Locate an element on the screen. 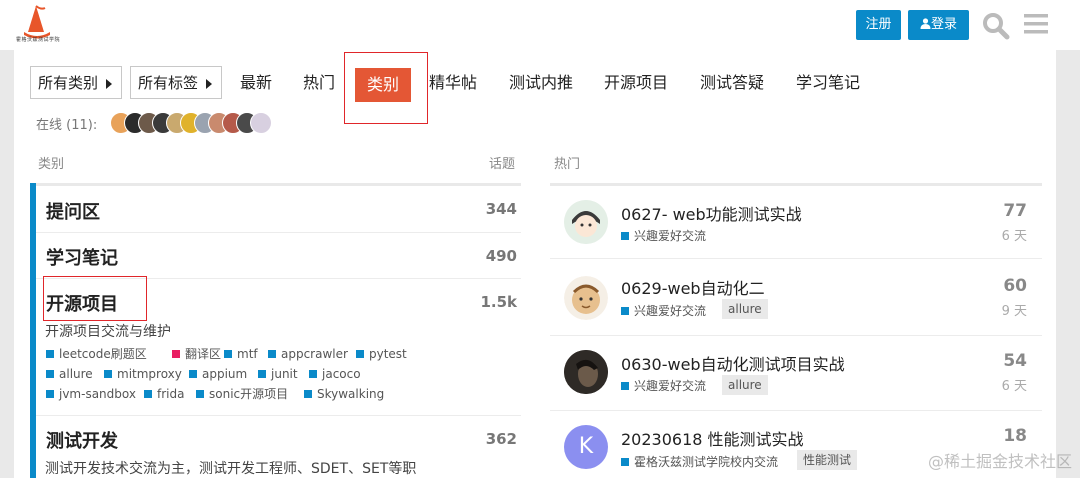 The image size is (1080, 478). subcategory-link: pytest is located at coordinates (381, 354).